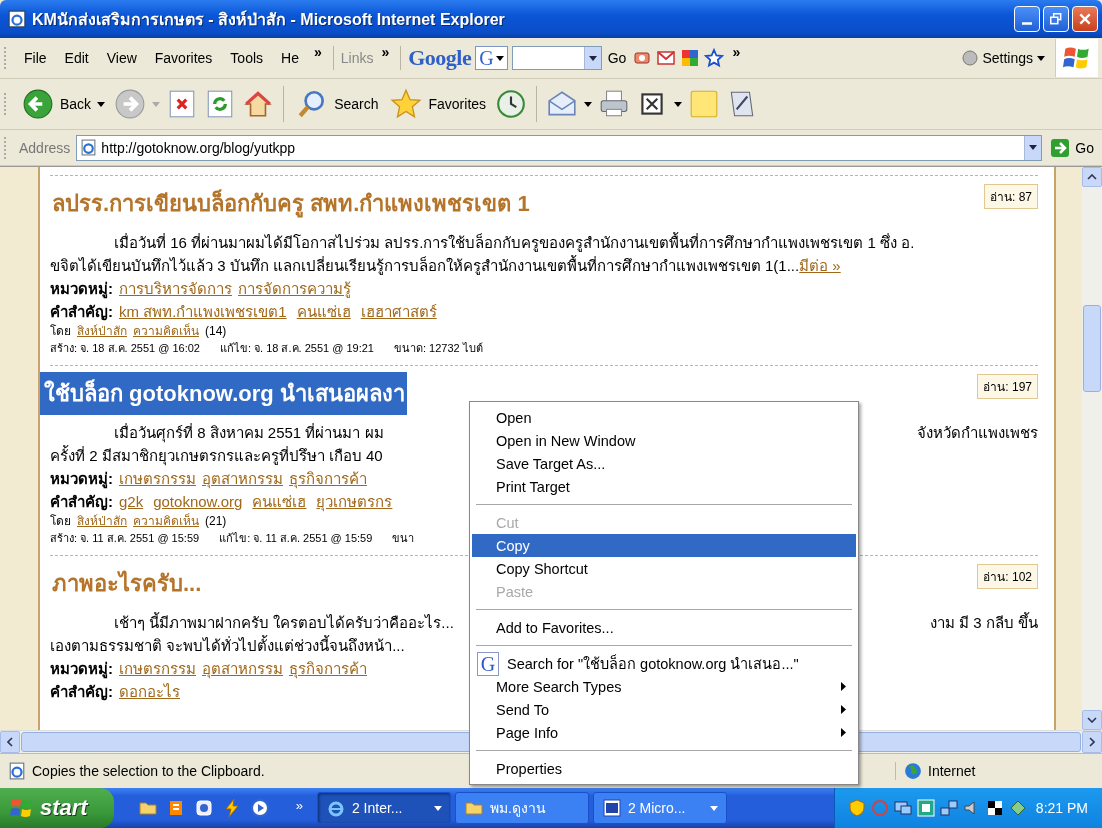 This screenshot has width=1102, height=828. What do you see at coordinates (125, 538) in the screenshot?
I see `post-meta-text: สร้าง: จ. 11 ส.ค. 2551 @ 15:59` at bounding box center [125, 538].